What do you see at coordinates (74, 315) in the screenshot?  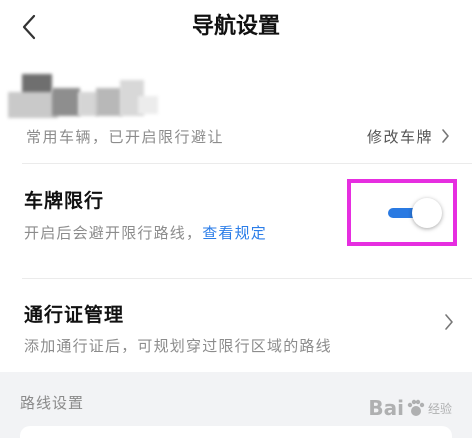 I see `pass-management-title: 通行证管理` at bounding box center [74, 315].